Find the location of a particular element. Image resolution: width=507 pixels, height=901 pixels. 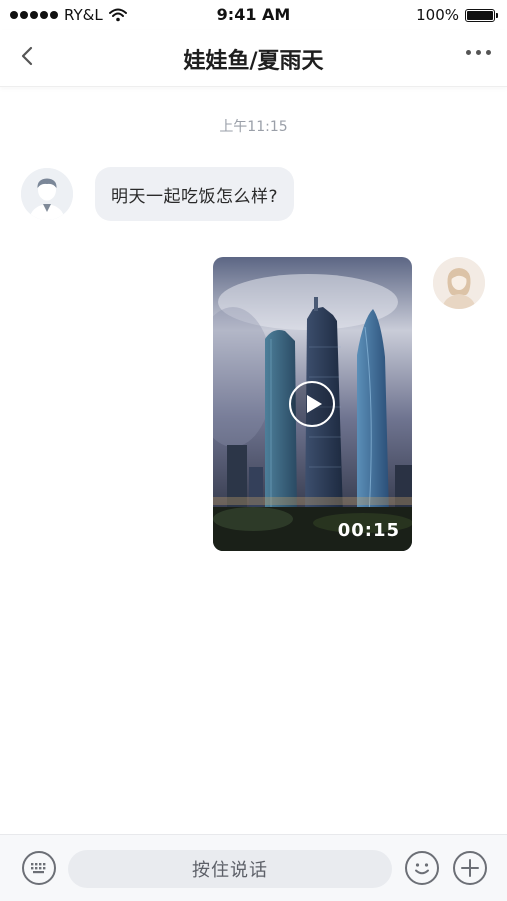

more-horizontal-icon is located at coordinates (478, 52).